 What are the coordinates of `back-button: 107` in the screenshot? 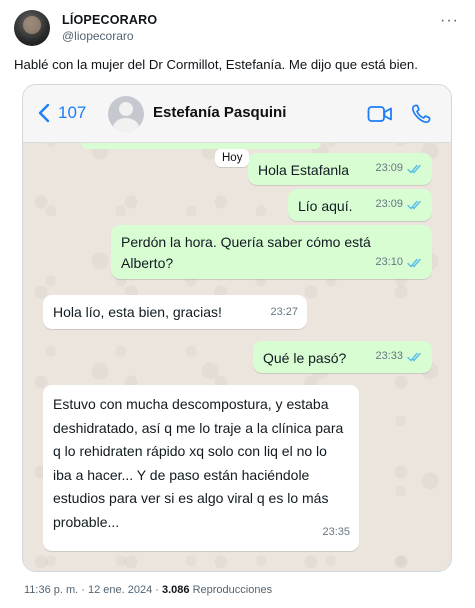 It's located at (61, 113).